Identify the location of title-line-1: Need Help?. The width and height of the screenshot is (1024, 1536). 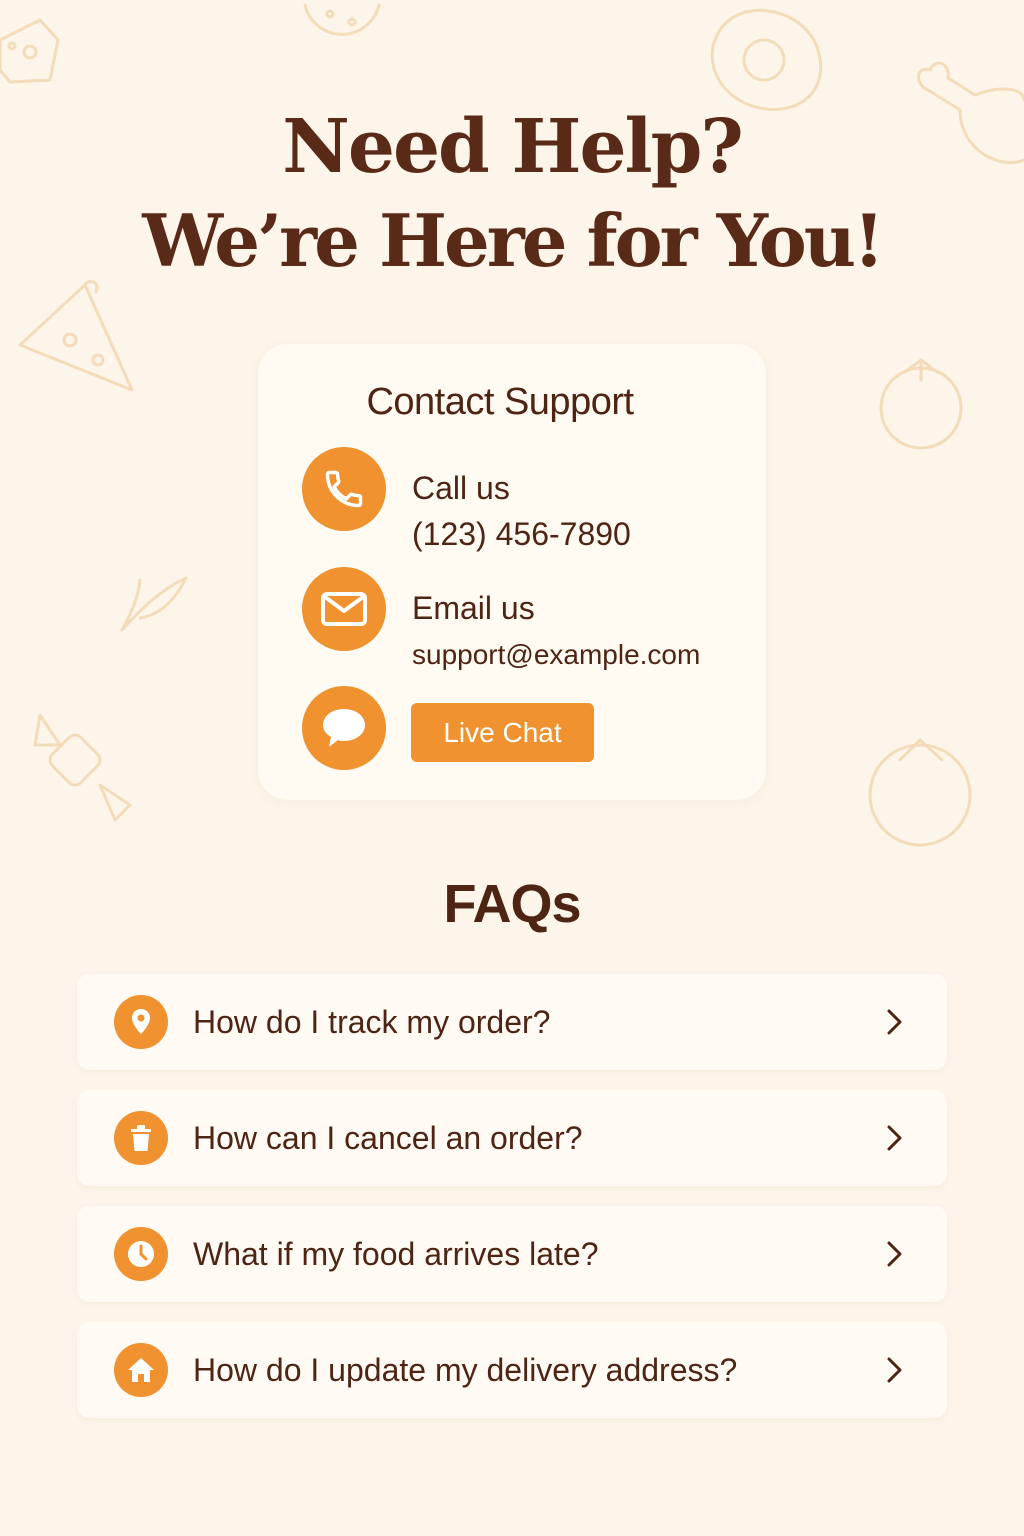
(513, 147).